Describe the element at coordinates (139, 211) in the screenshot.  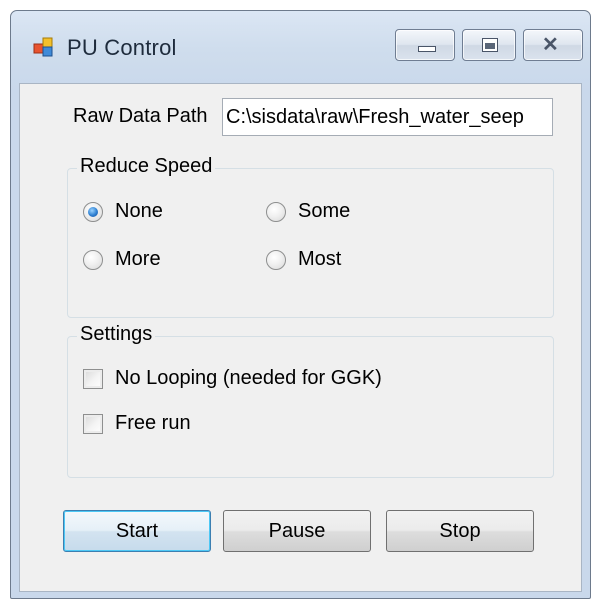
I see `radio-label: None` at that location.